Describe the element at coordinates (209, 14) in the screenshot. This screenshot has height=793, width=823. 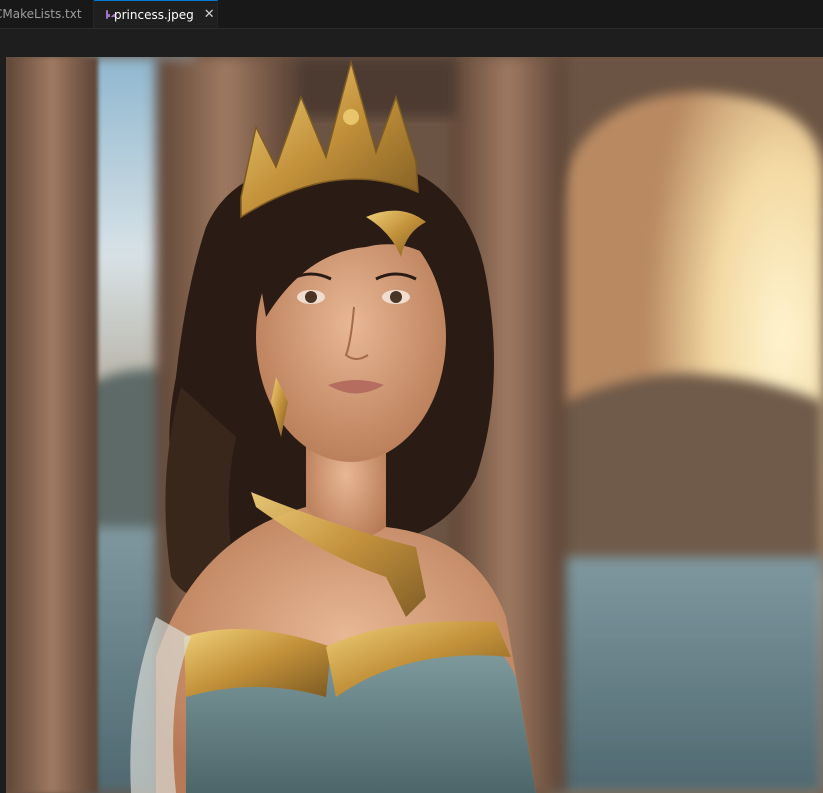
I see `close-icon: ✕` at that location.